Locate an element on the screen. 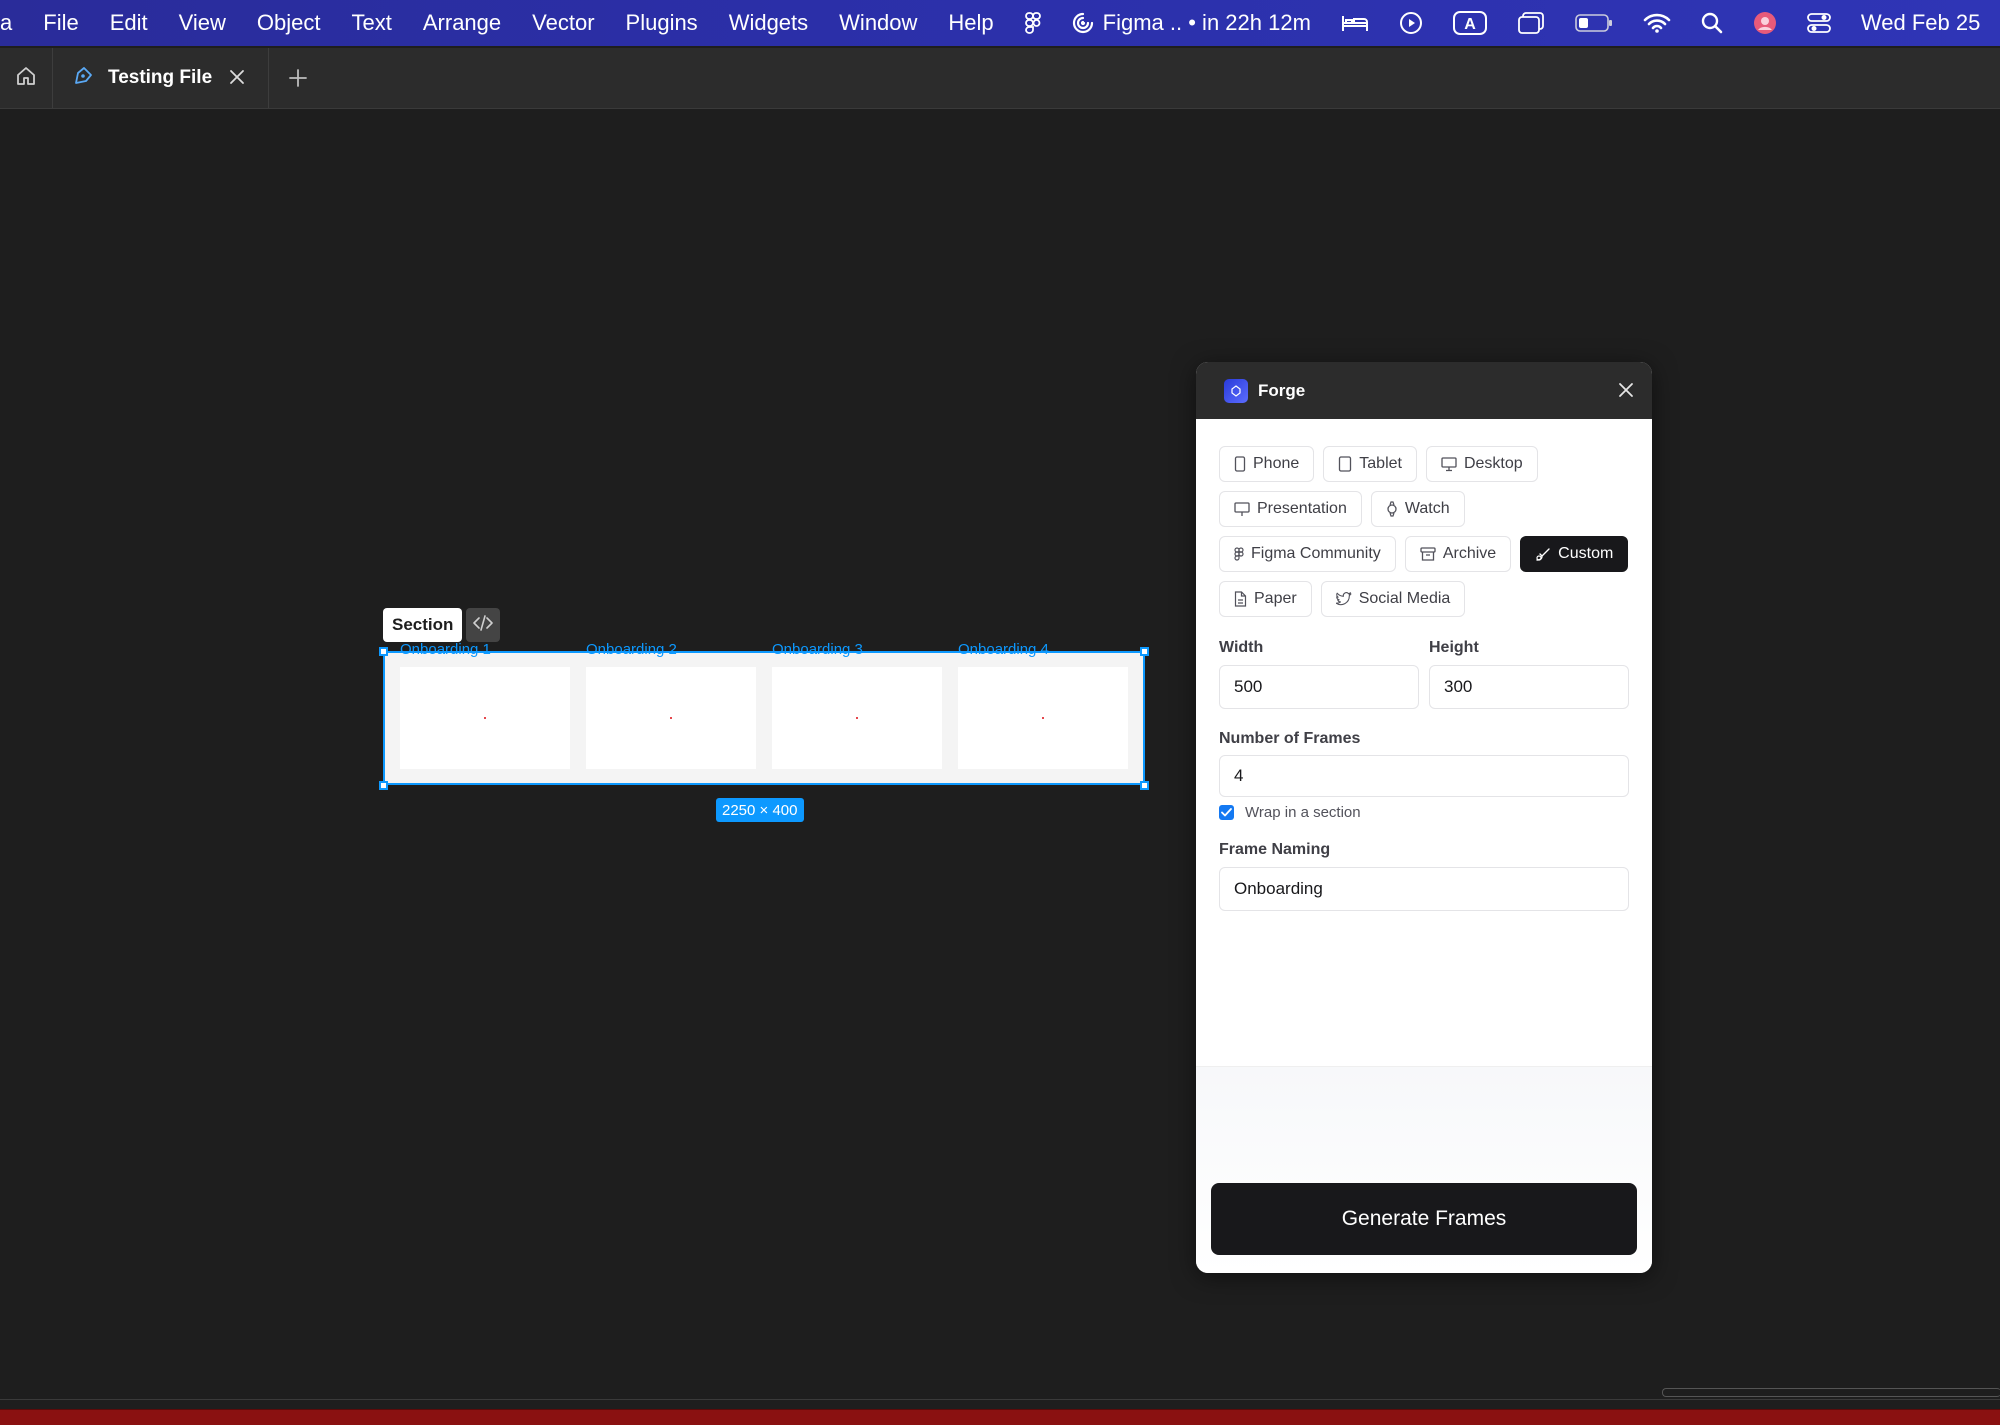  menu-arrange: Arrange is located at coordinates (462, 23).